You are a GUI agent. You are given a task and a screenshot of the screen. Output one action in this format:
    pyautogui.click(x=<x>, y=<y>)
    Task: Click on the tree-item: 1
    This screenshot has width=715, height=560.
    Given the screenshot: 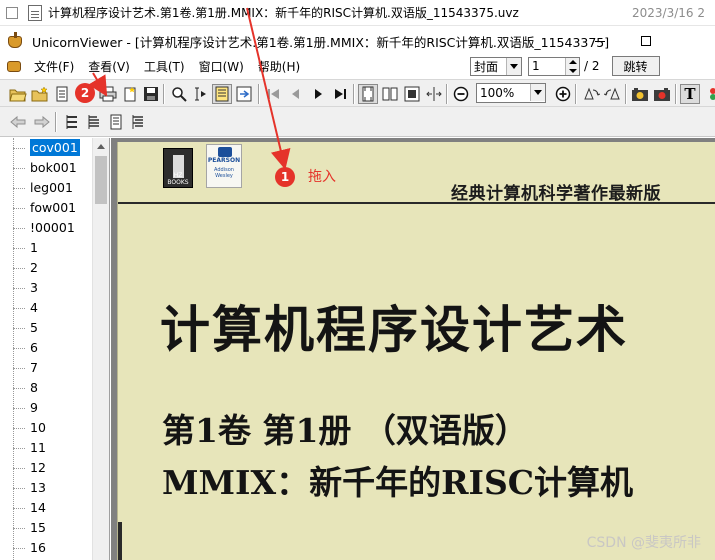 What is the action you would take?
    pyautogui.click(x=40, y=248)
    